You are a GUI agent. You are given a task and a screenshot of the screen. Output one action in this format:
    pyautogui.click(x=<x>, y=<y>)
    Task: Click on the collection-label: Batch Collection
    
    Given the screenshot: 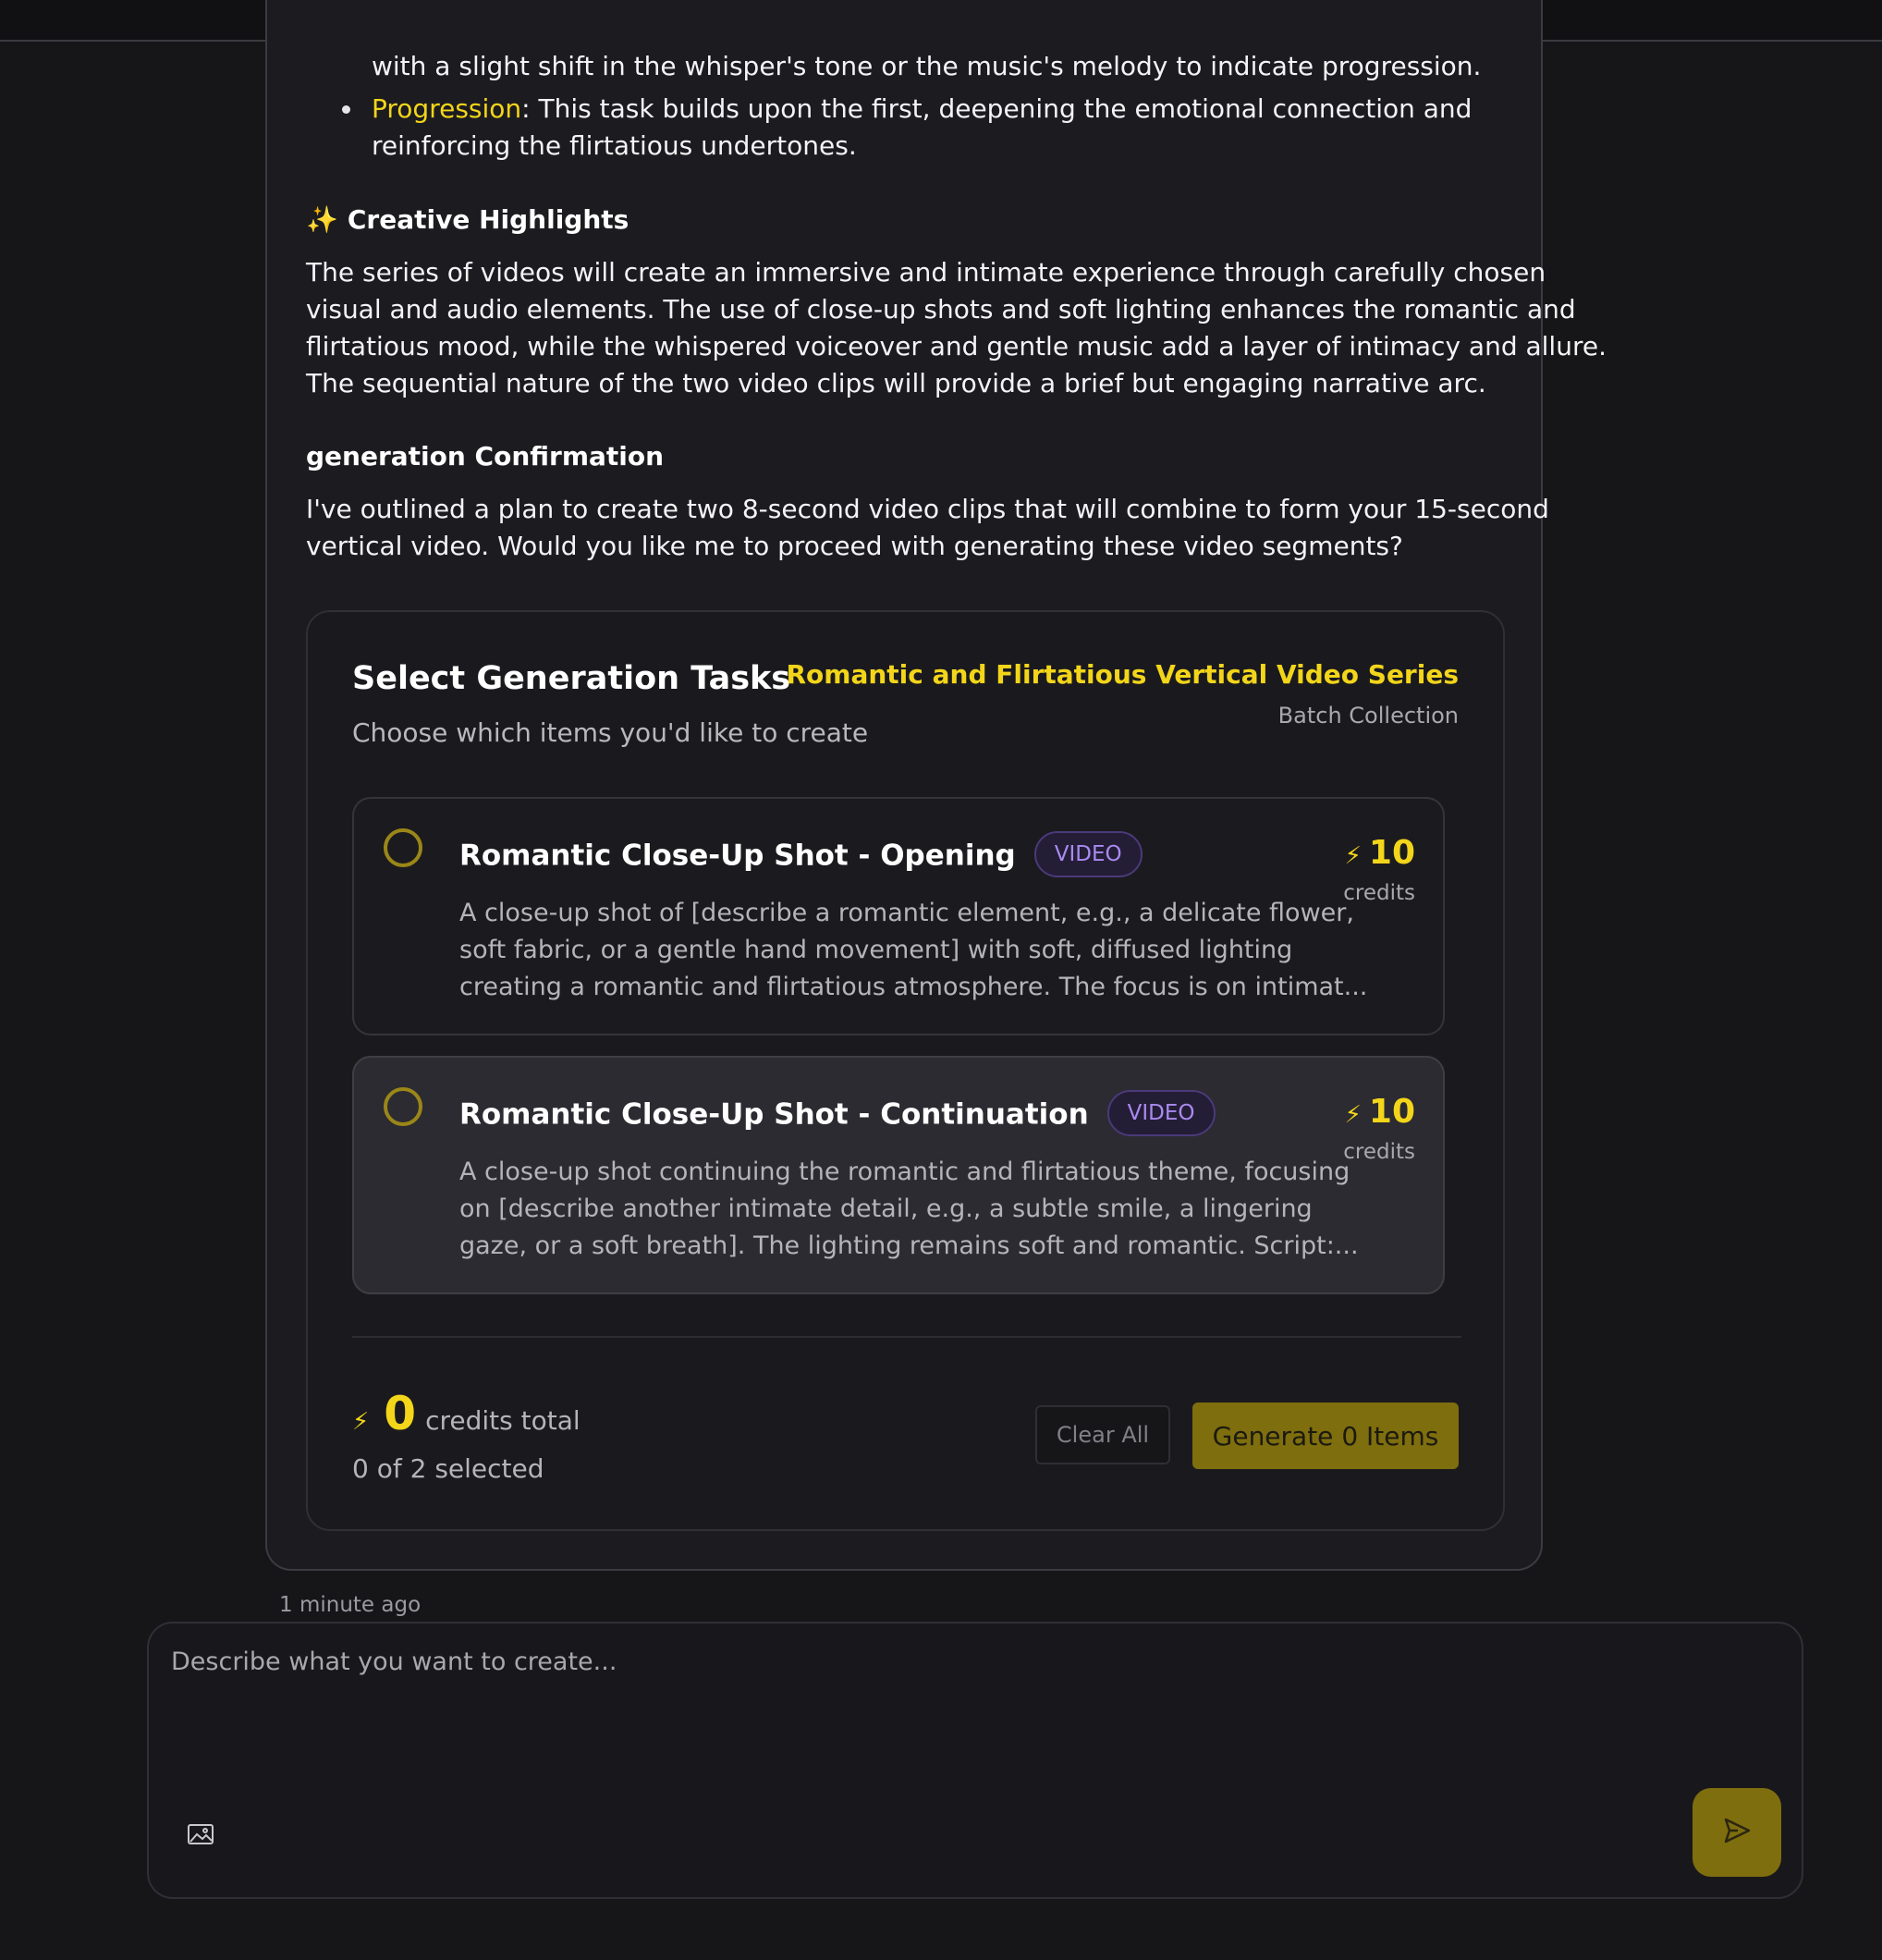 What is the action you would take?
    pyautogui.click(x=1368, y=716)
    